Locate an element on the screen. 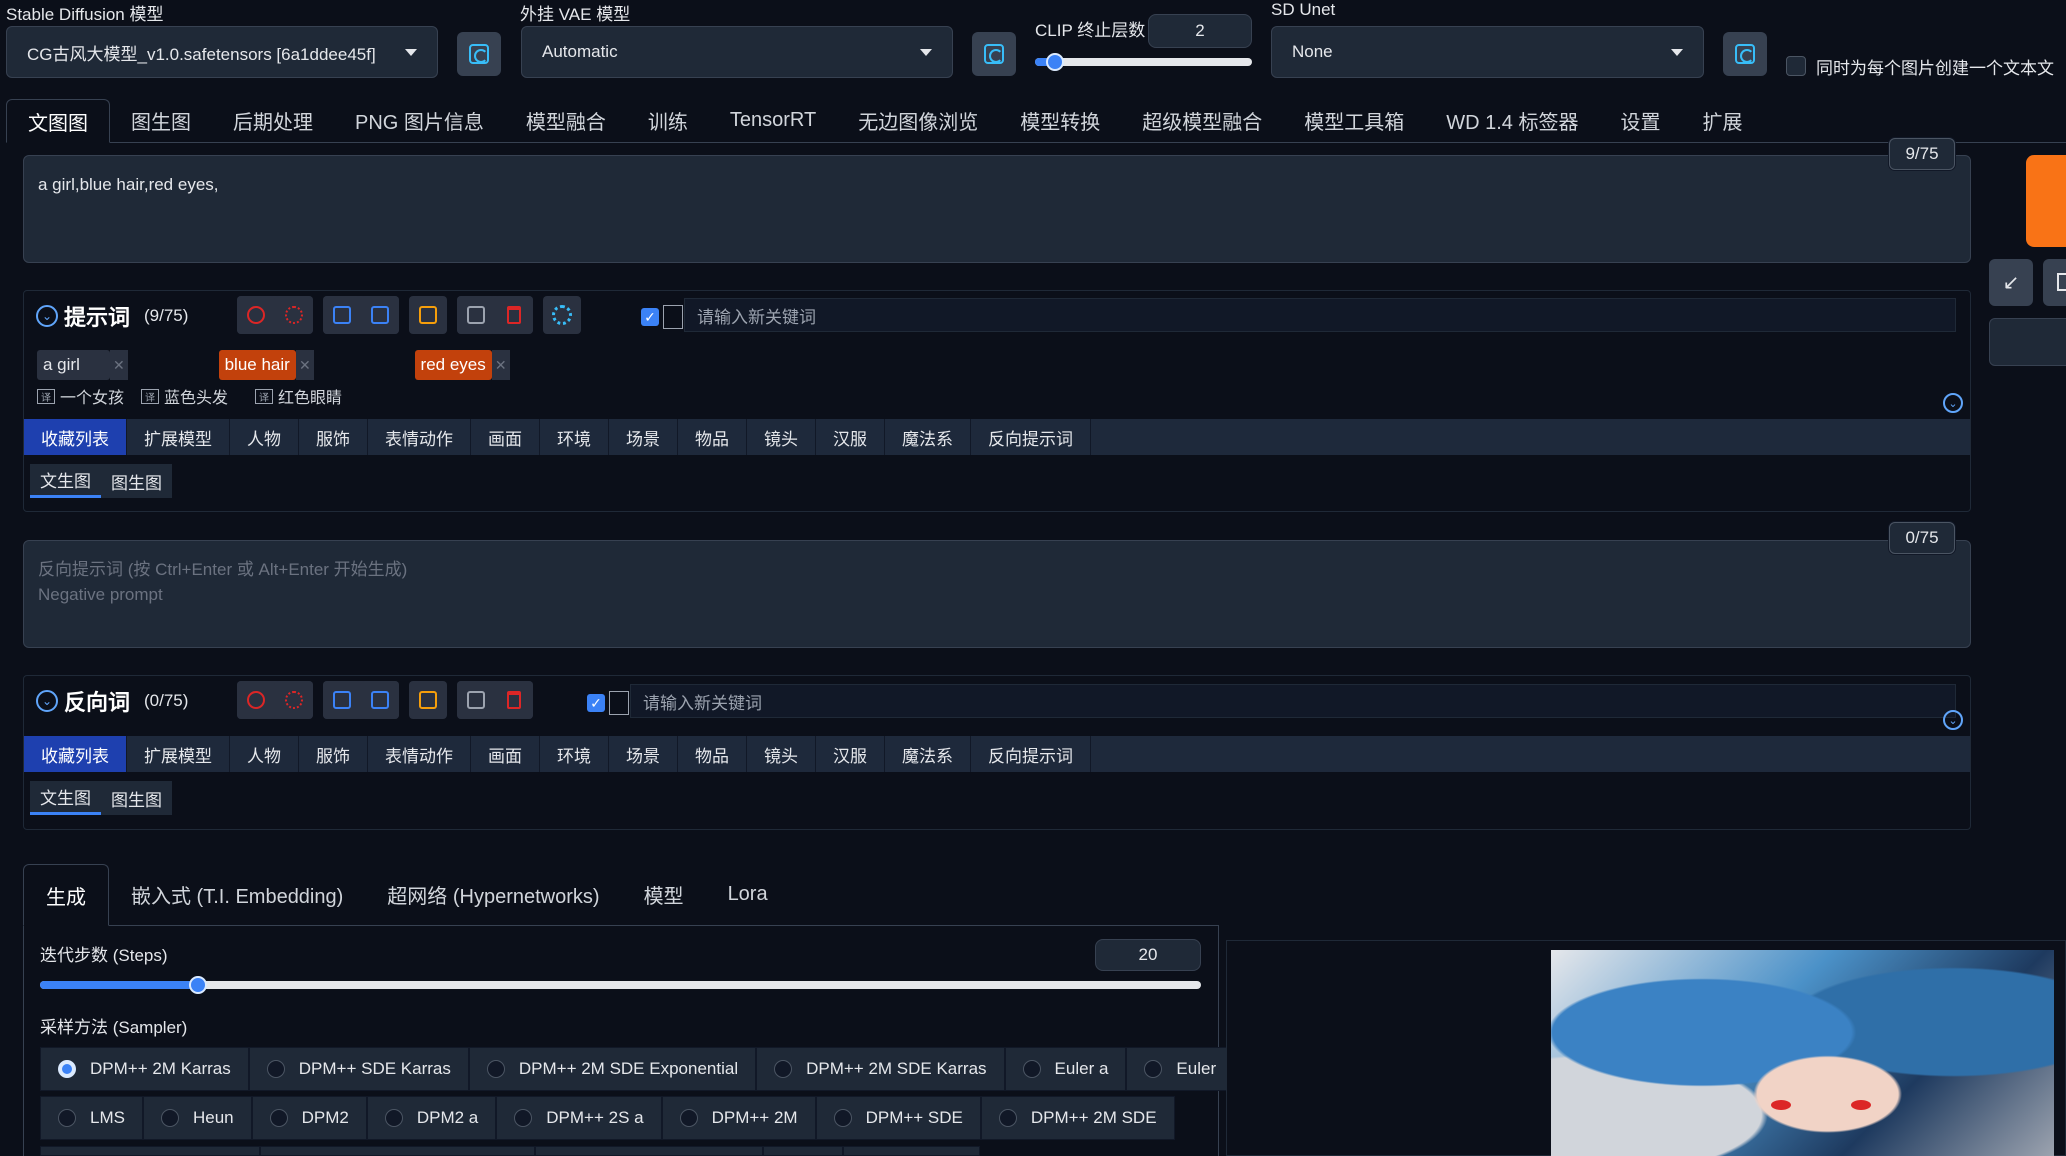  steps-slider-thumb is located at coordinates (197, 985).